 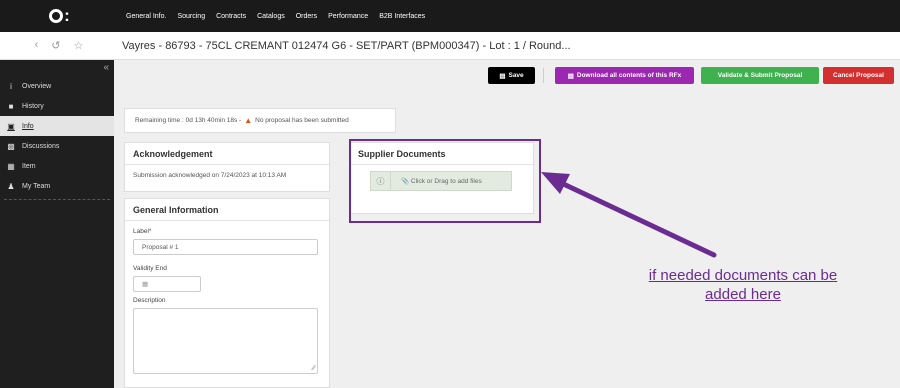 What do you see at coordinates (858, 75) in the screenshot?
I see `cancel-proposal-button: Cancel Proposal` at bounding box center [858, 75].